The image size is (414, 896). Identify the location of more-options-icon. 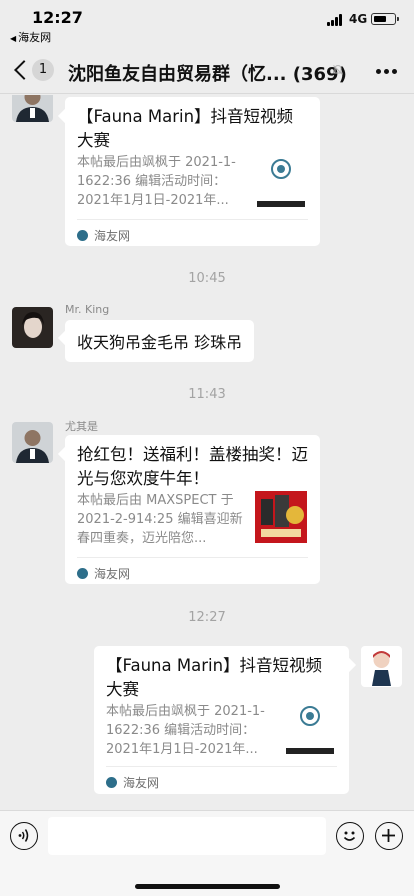
(387, 71).